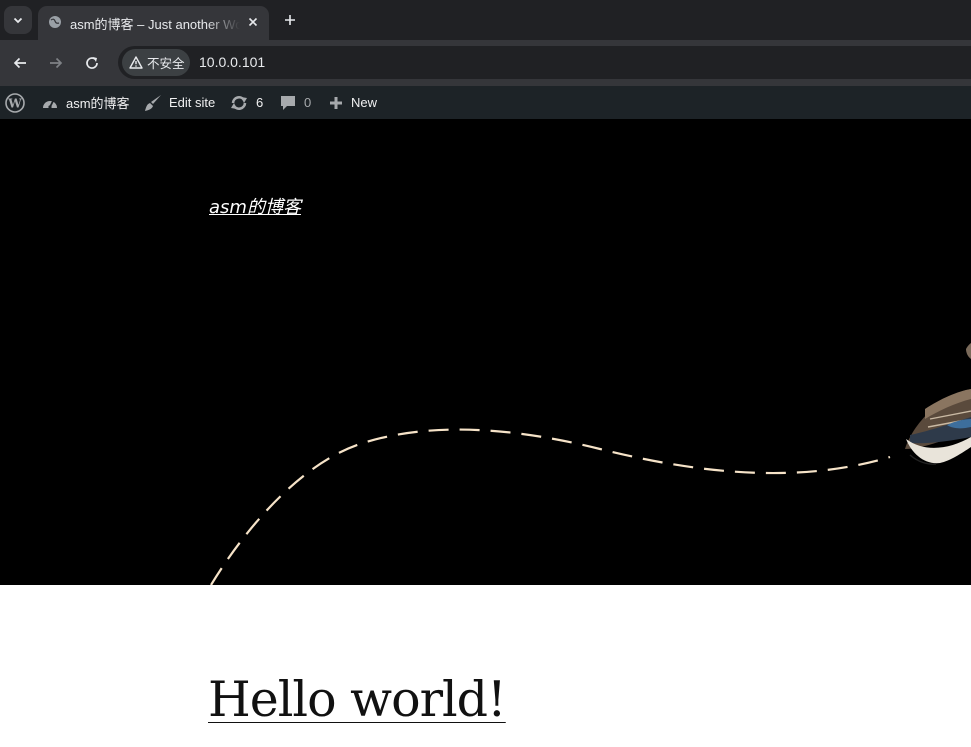  I want to click on chevron-down-icon, so click(18, 20).